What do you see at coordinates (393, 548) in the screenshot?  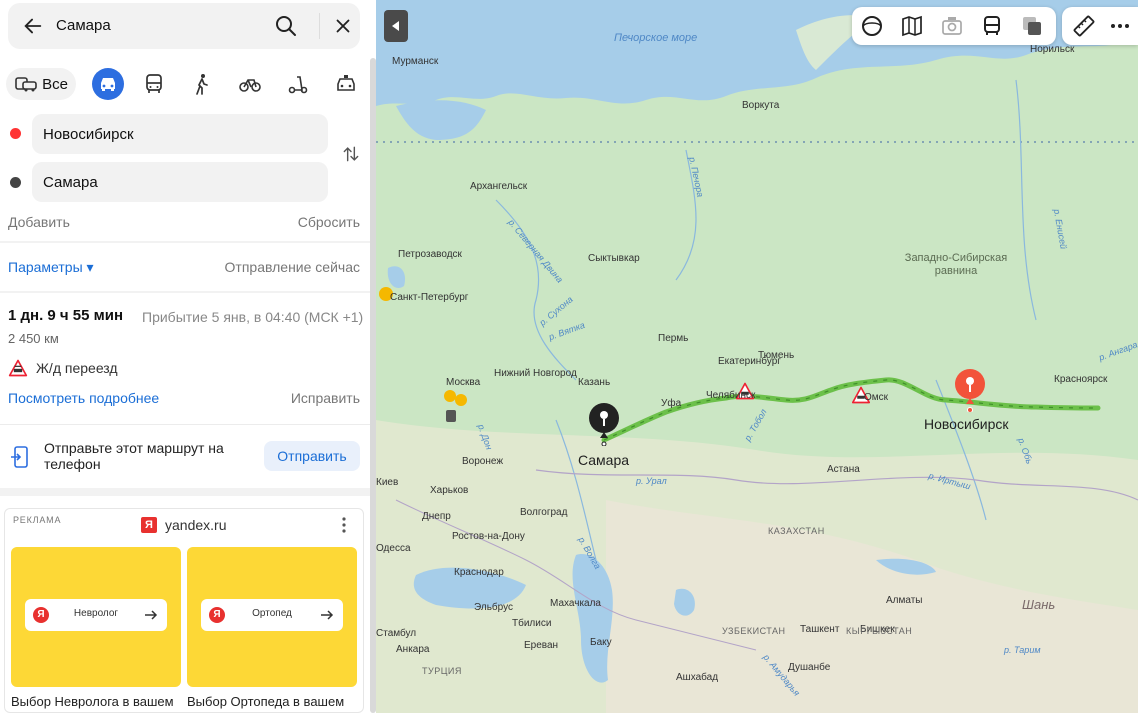 I see `city-label: Одесса` at bounding box center [393, 548].